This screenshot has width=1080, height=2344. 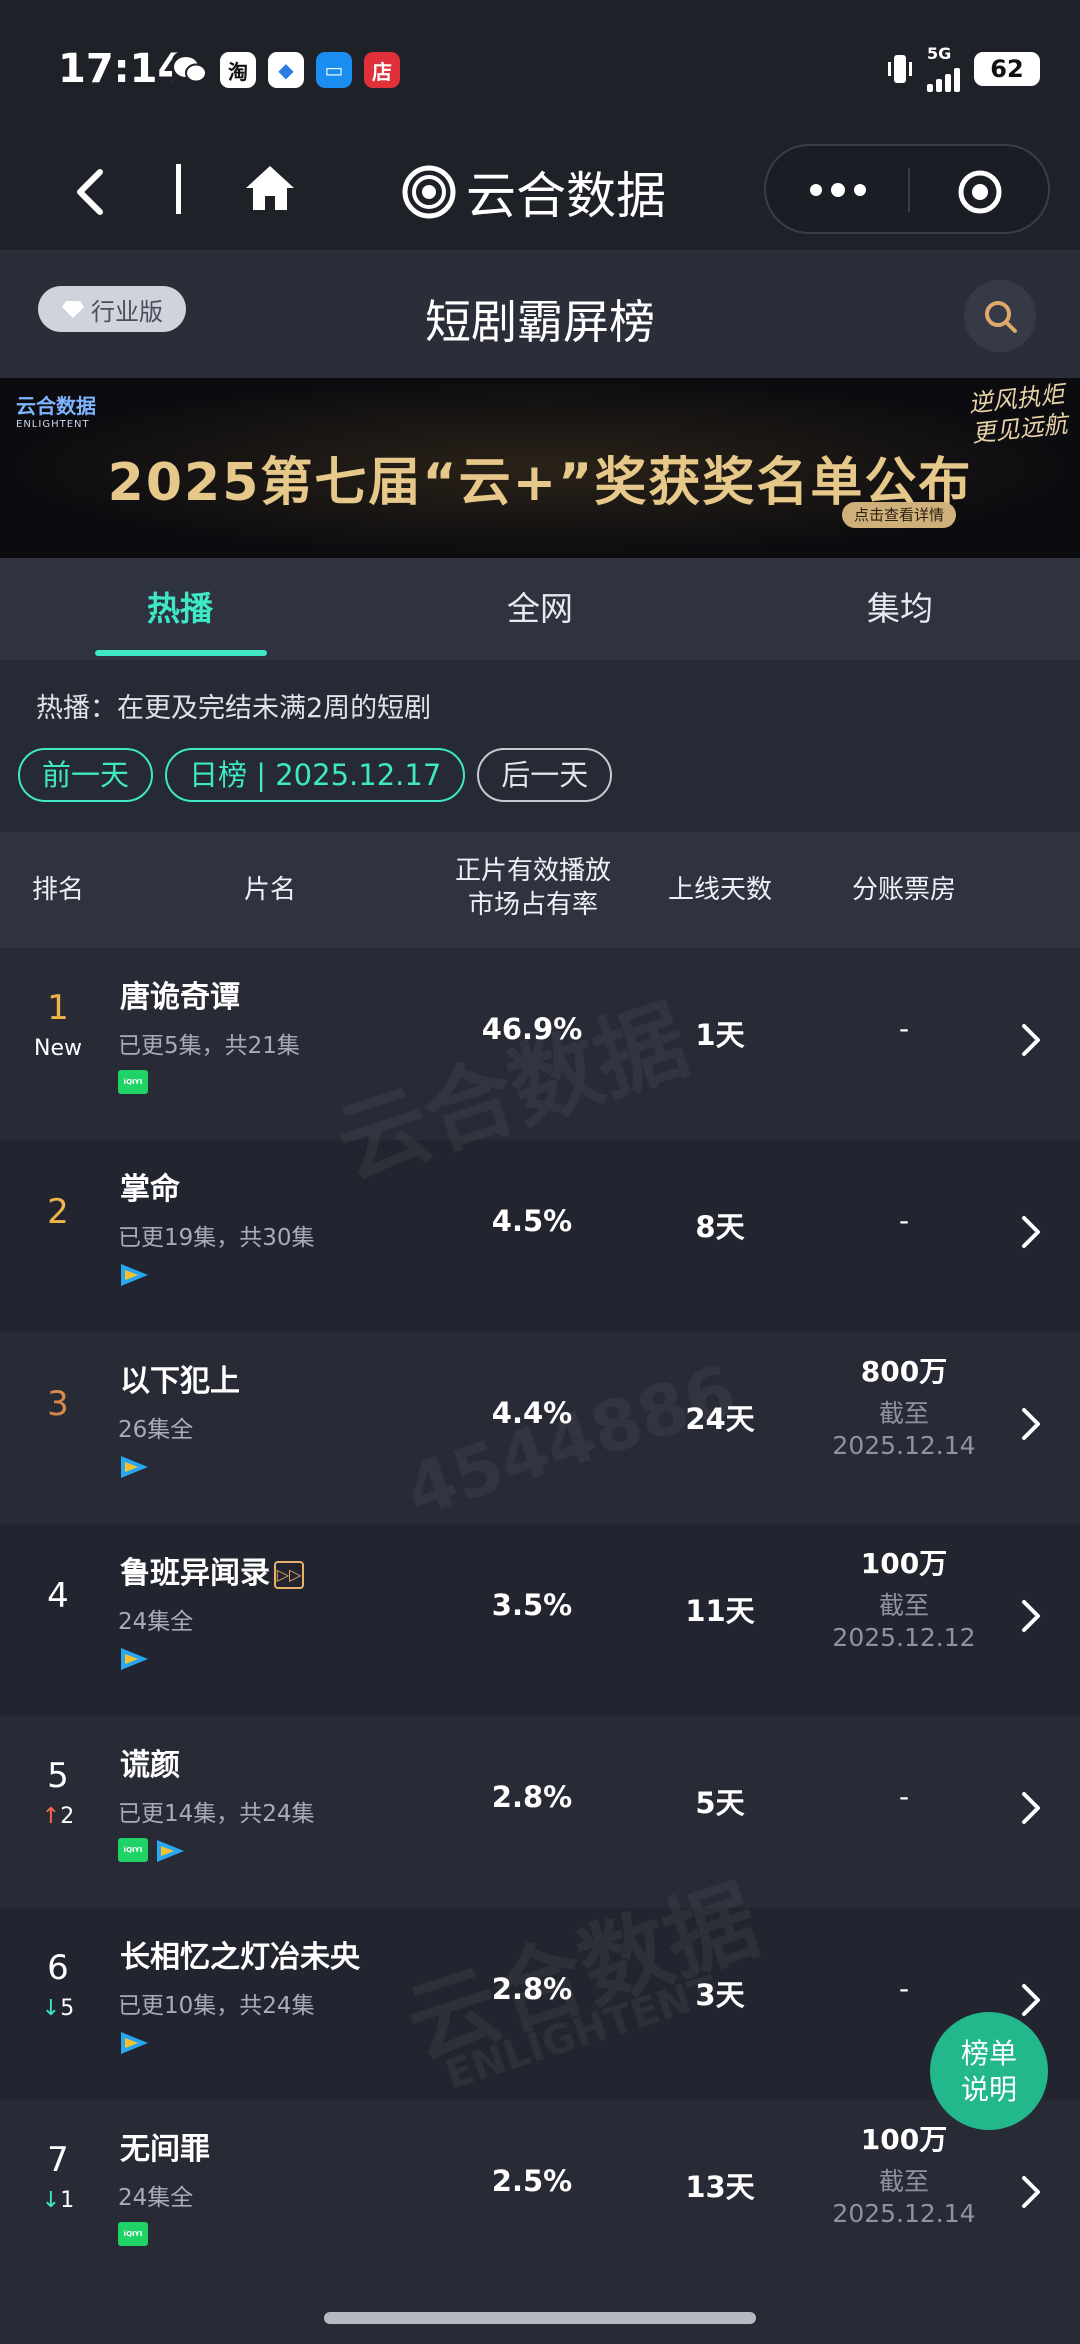 I want to click on date-selector: 日榜 | 2025.12.17, so click(x=315, y=775).